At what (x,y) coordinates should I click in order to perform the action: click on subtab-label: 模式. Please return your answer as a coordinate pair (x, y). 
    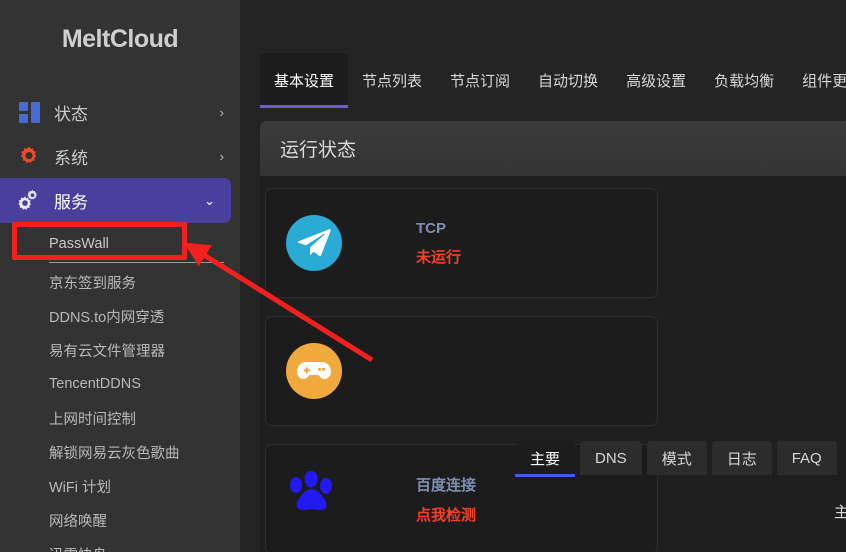
    Looking at the image, I should click on (676, 459).